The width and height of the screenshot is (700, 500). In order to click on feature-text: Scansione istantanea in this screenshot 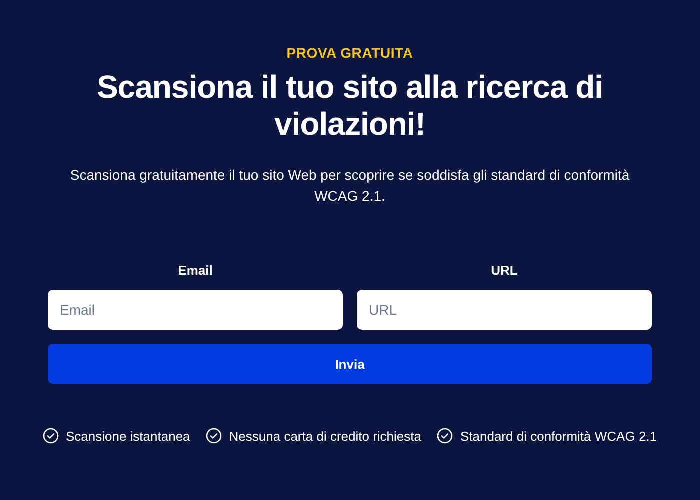, I will do `click(128, 436)`.